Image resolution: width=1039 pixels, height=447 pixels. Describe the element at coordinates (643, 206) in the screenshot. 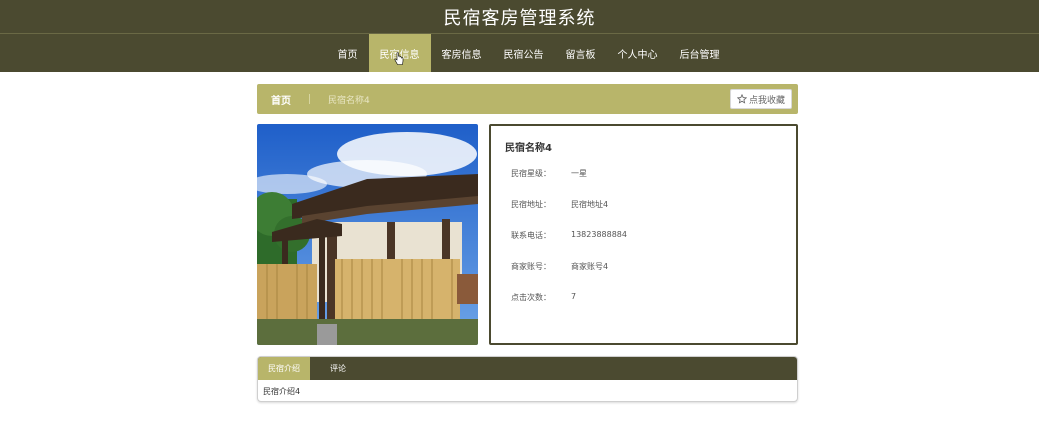

I see `detail-row-address: 民宿地址： 民宿地址4` at that location.